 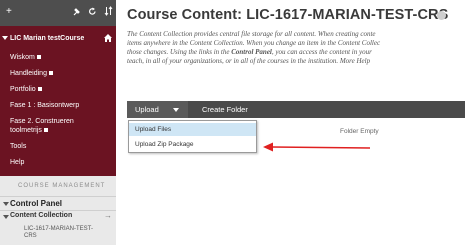 I want to click on refresh-icon, so click(x=92, y=11).